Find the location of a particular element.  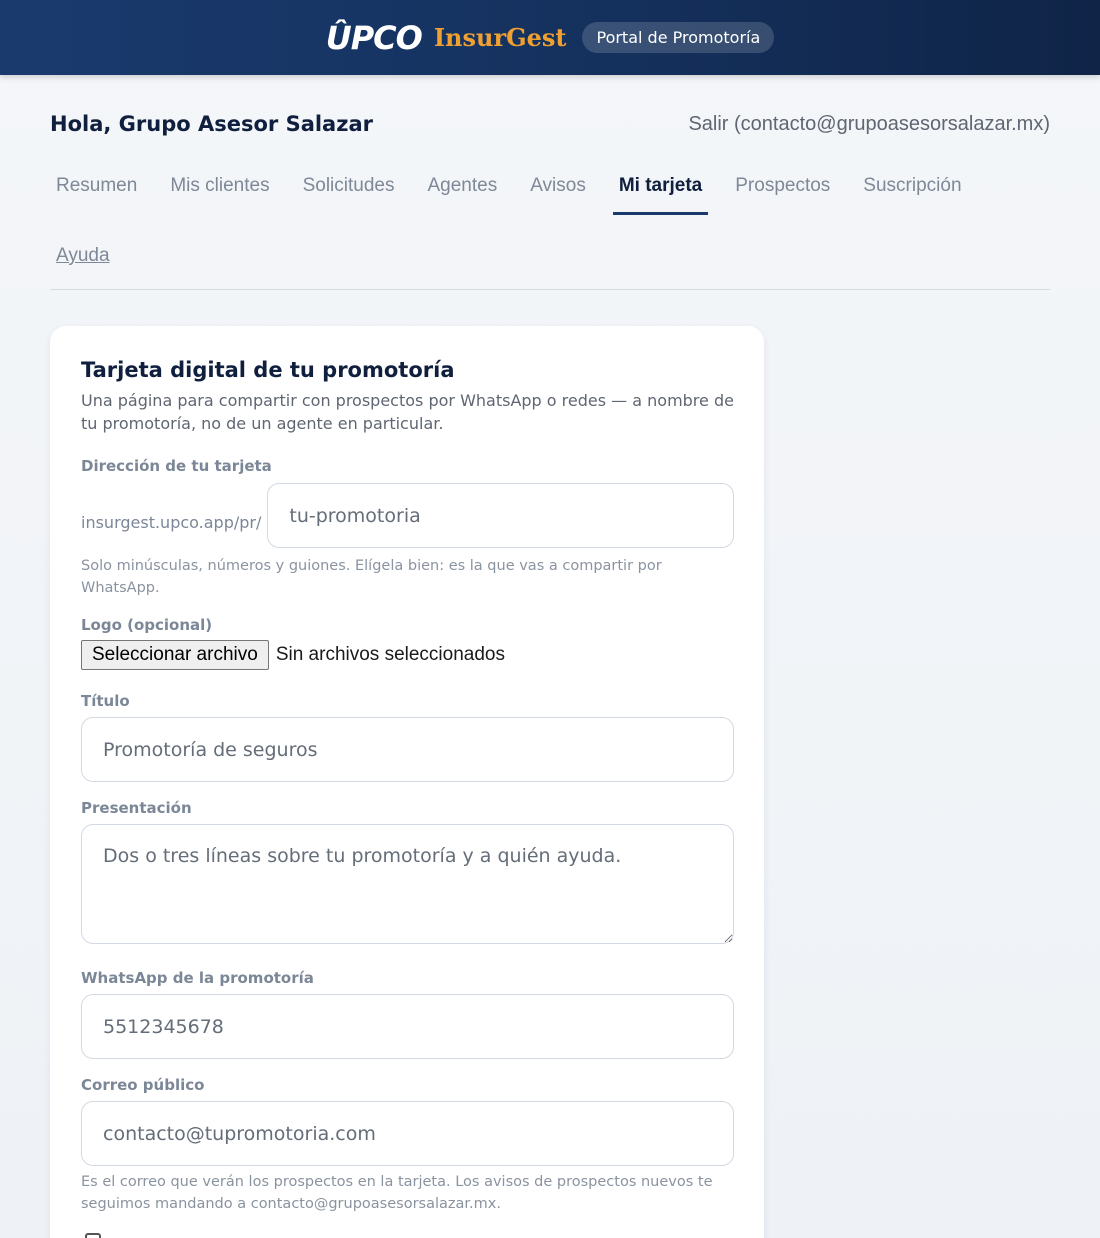

top-bar: ÛPCO InsurGest Portal de Promotoría is located at coordinates (550, 37).